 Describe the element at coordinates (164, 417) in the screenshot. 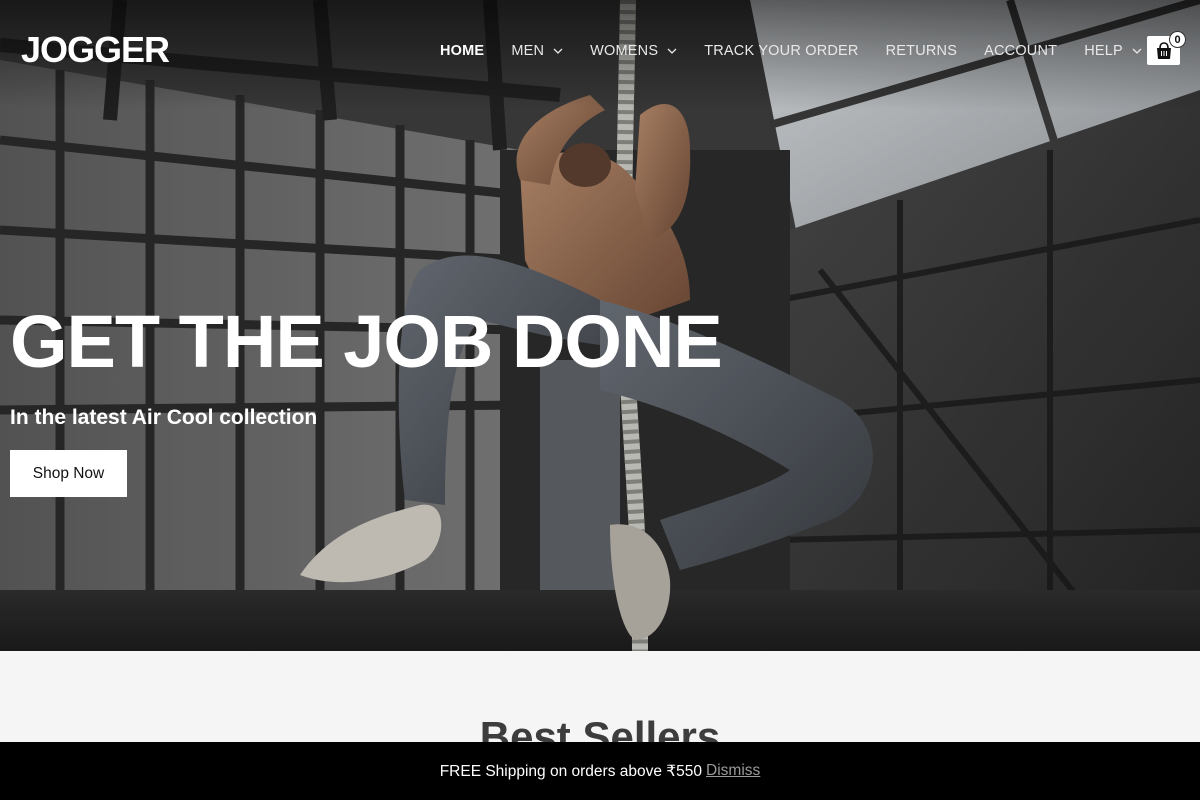

I see `hero-subtitle: In the latest Air Cool collection` at that location.